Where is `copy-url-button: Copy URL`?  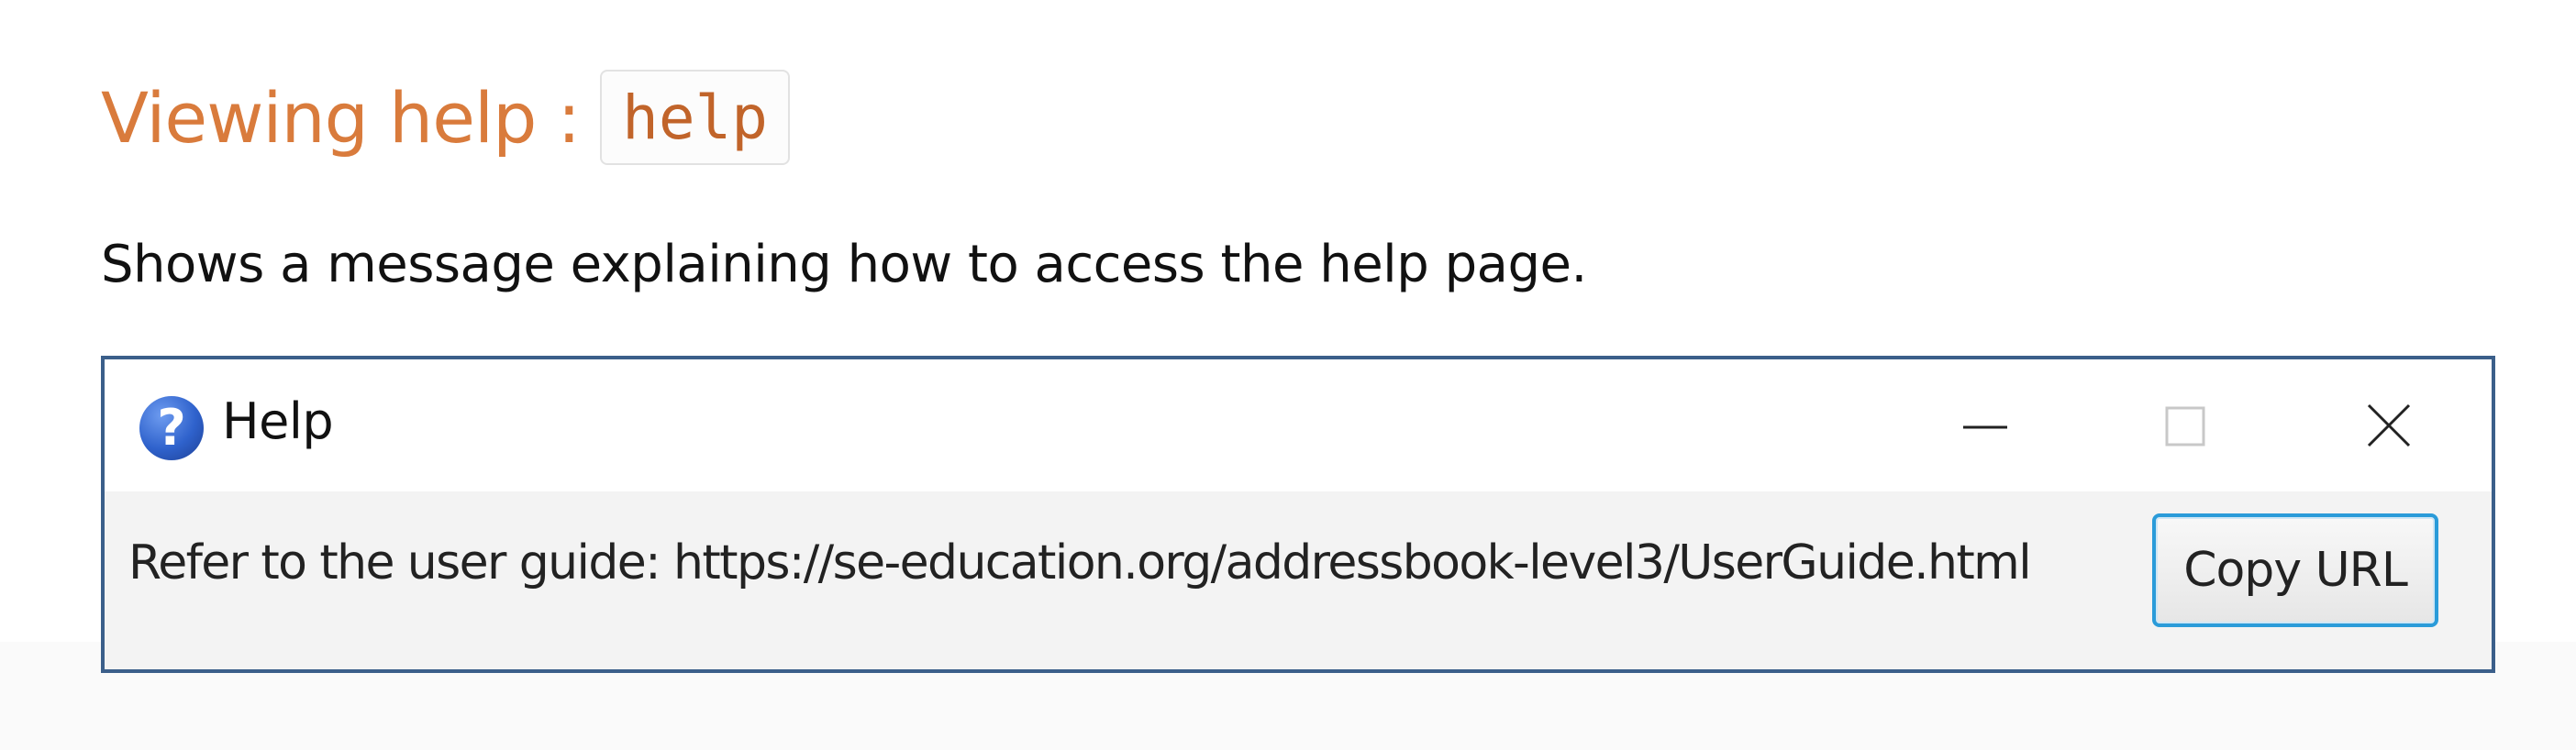
copy-url-button: Copy URL is located at coordinates (2295, 570).